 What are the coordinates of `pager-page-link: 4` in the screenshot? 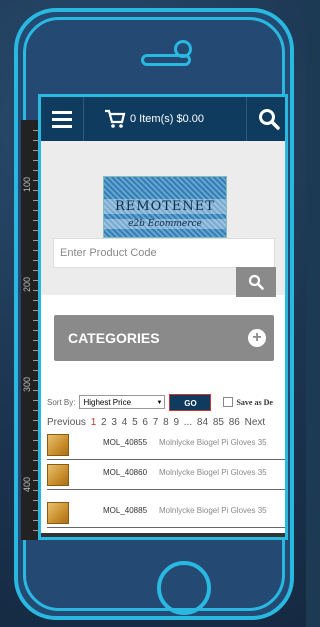 It's located at (125, 422).